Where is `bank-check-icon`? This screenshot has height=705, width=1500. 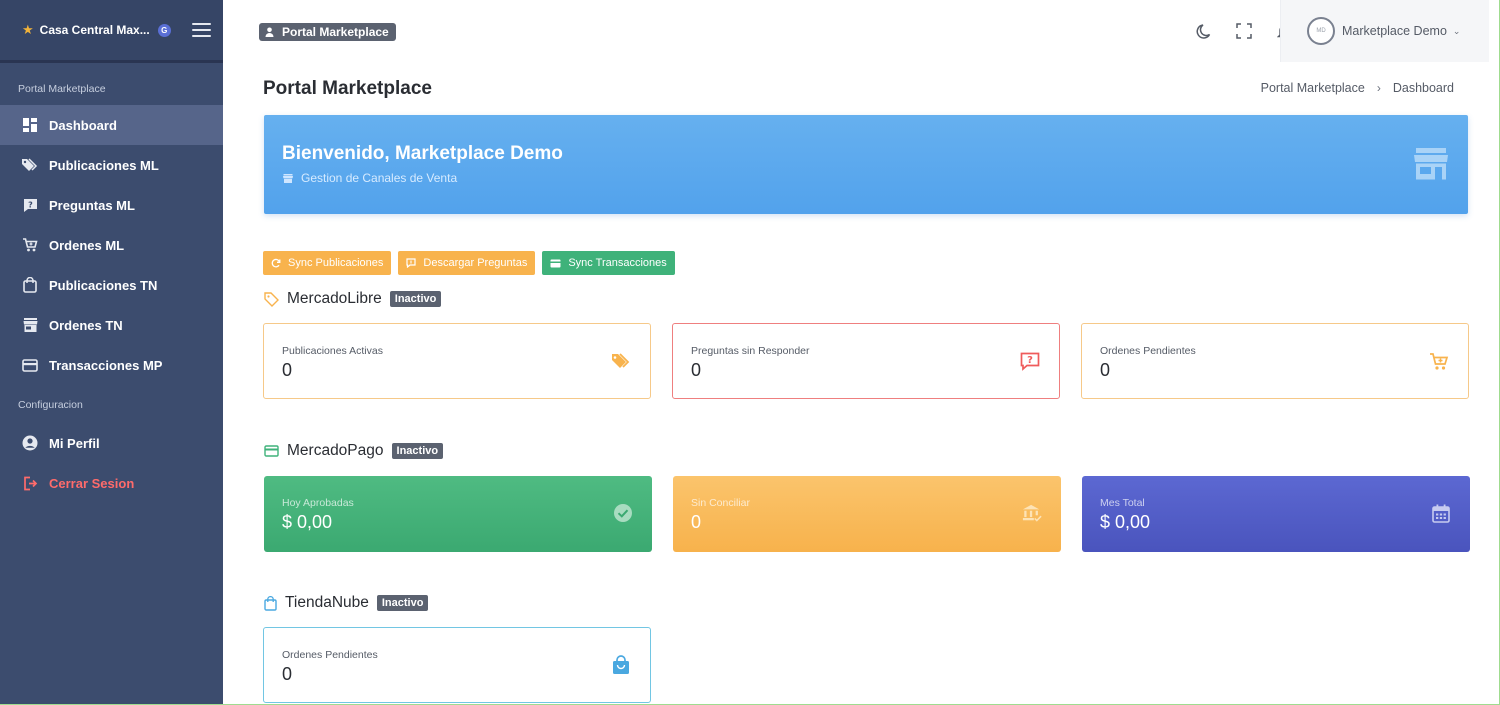
bank-check-icon is located at coordinates (1032, 513).